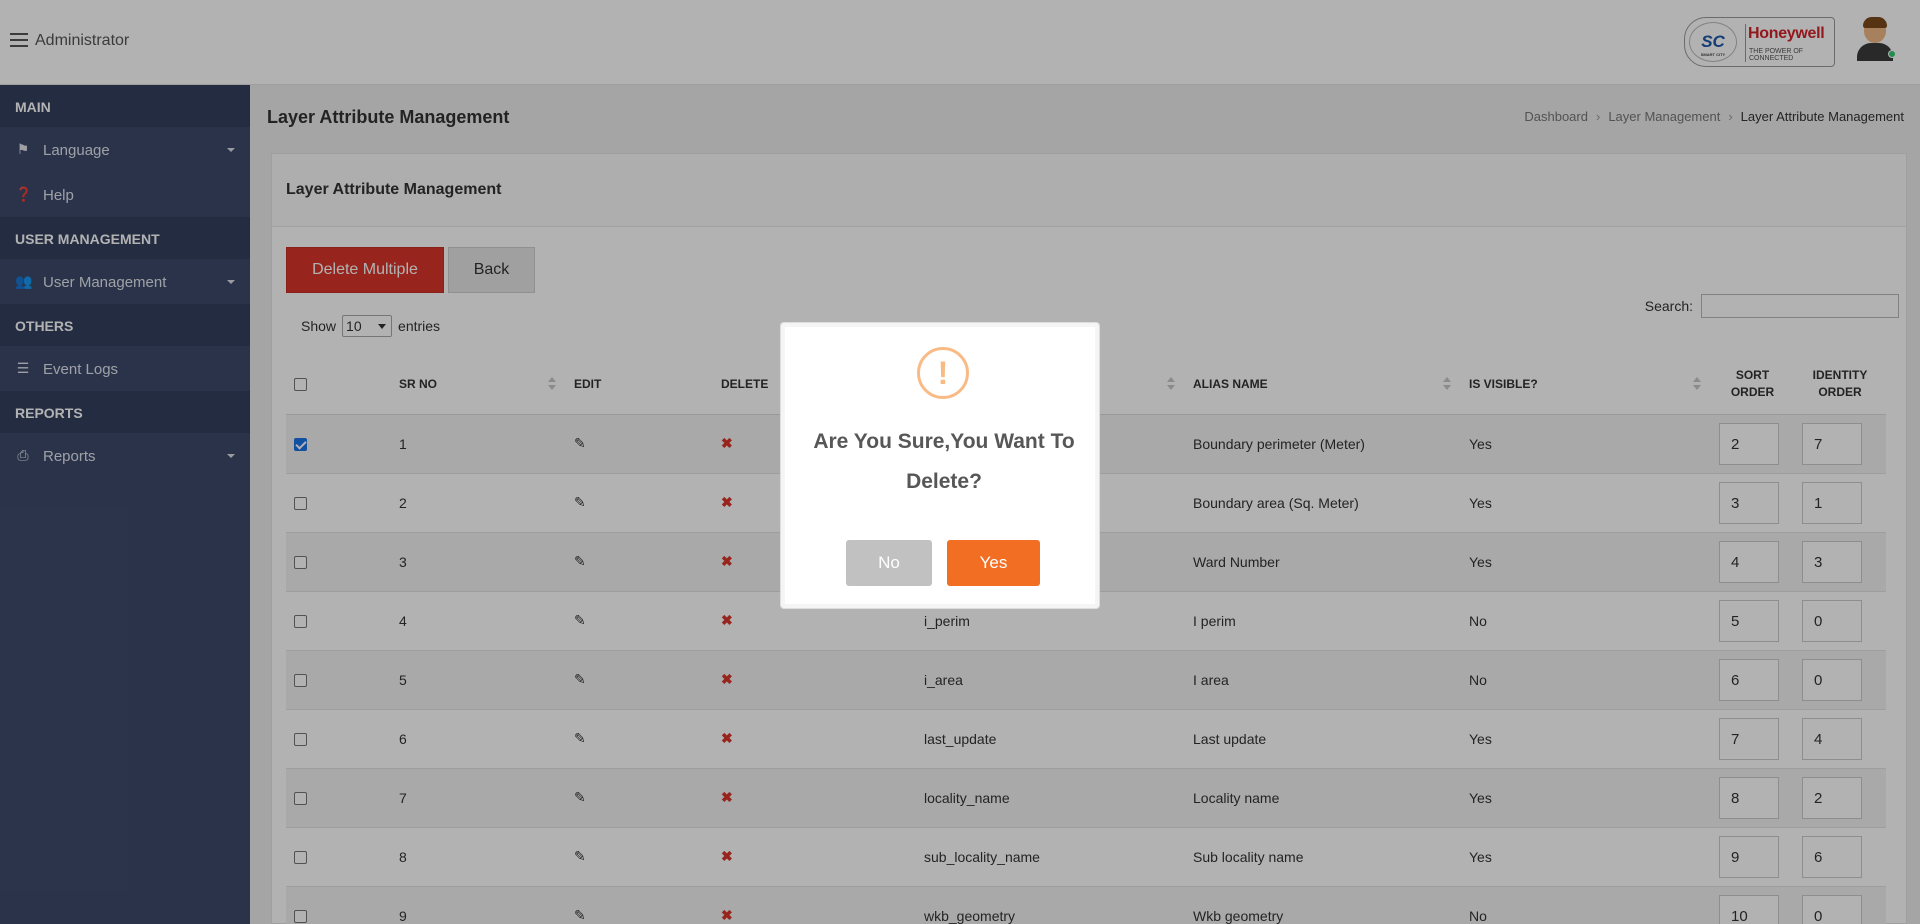  What do you see at coordinates (889, 563) in the screenshot?
I see `no-button: No` at bounding box center [889, 563].